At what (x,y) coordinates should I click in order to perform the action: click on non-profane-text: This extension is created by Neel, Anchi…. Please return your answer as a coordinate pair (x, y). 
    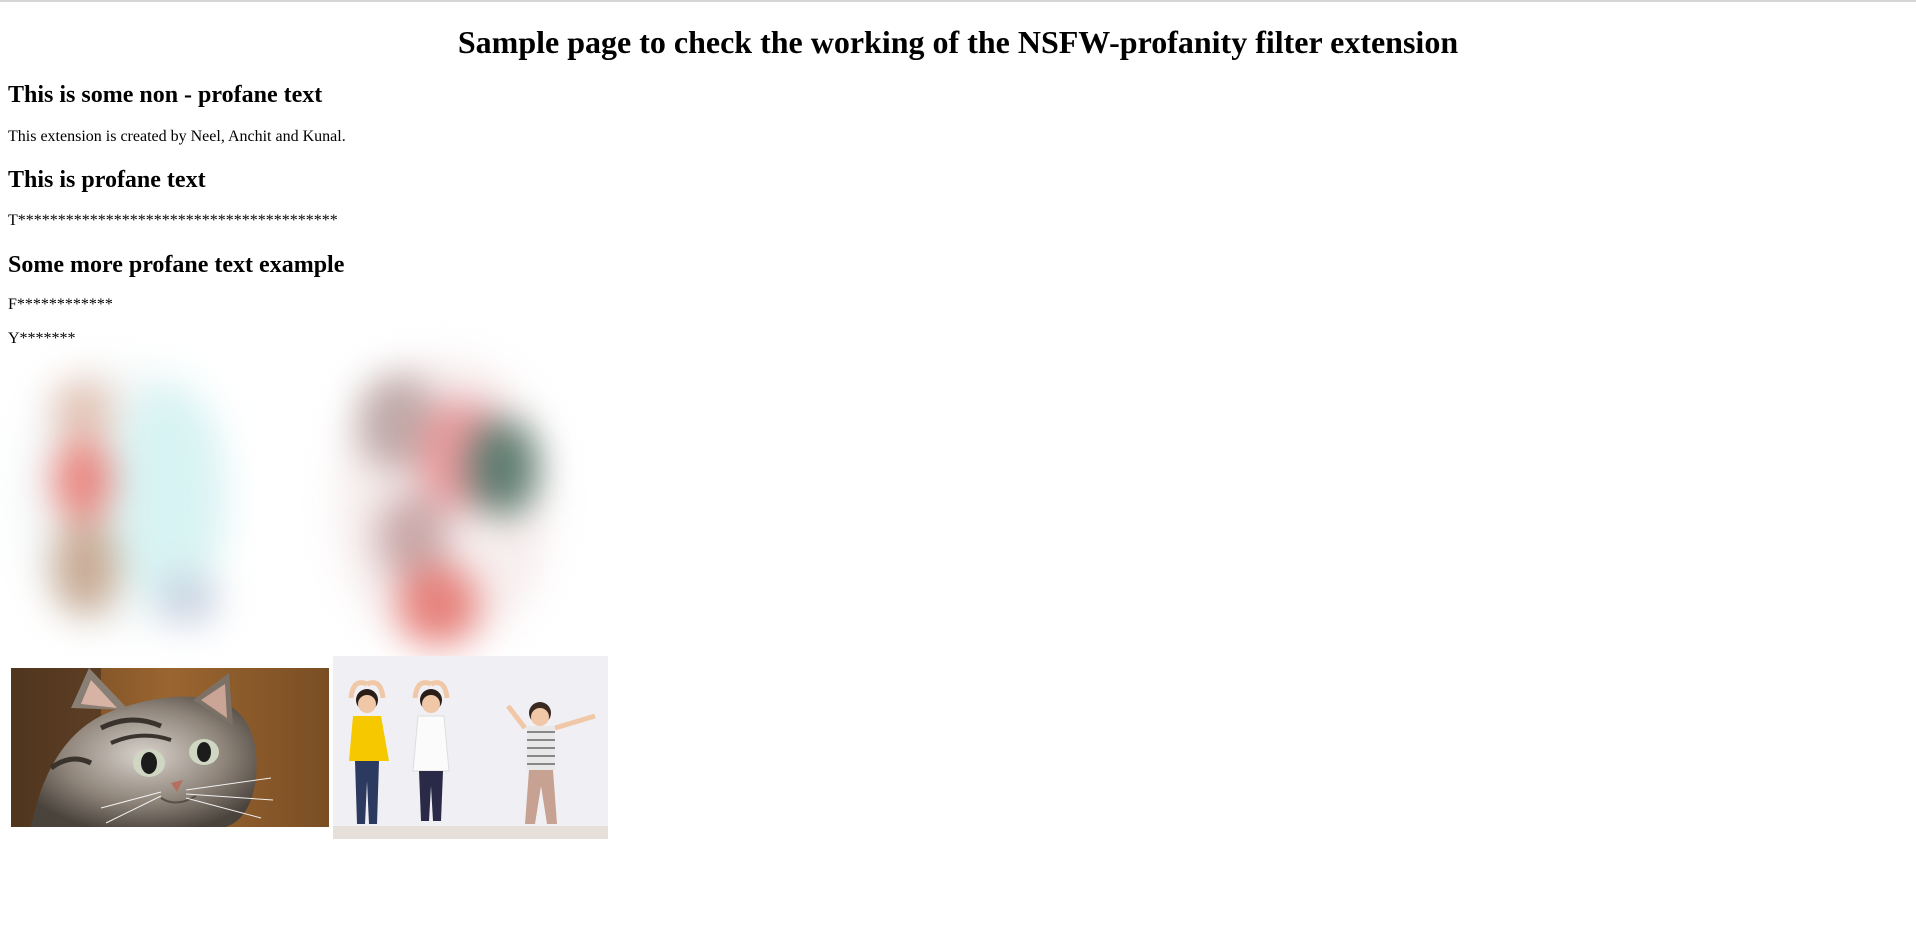
    Looking at the image, I should click on (177, 136).